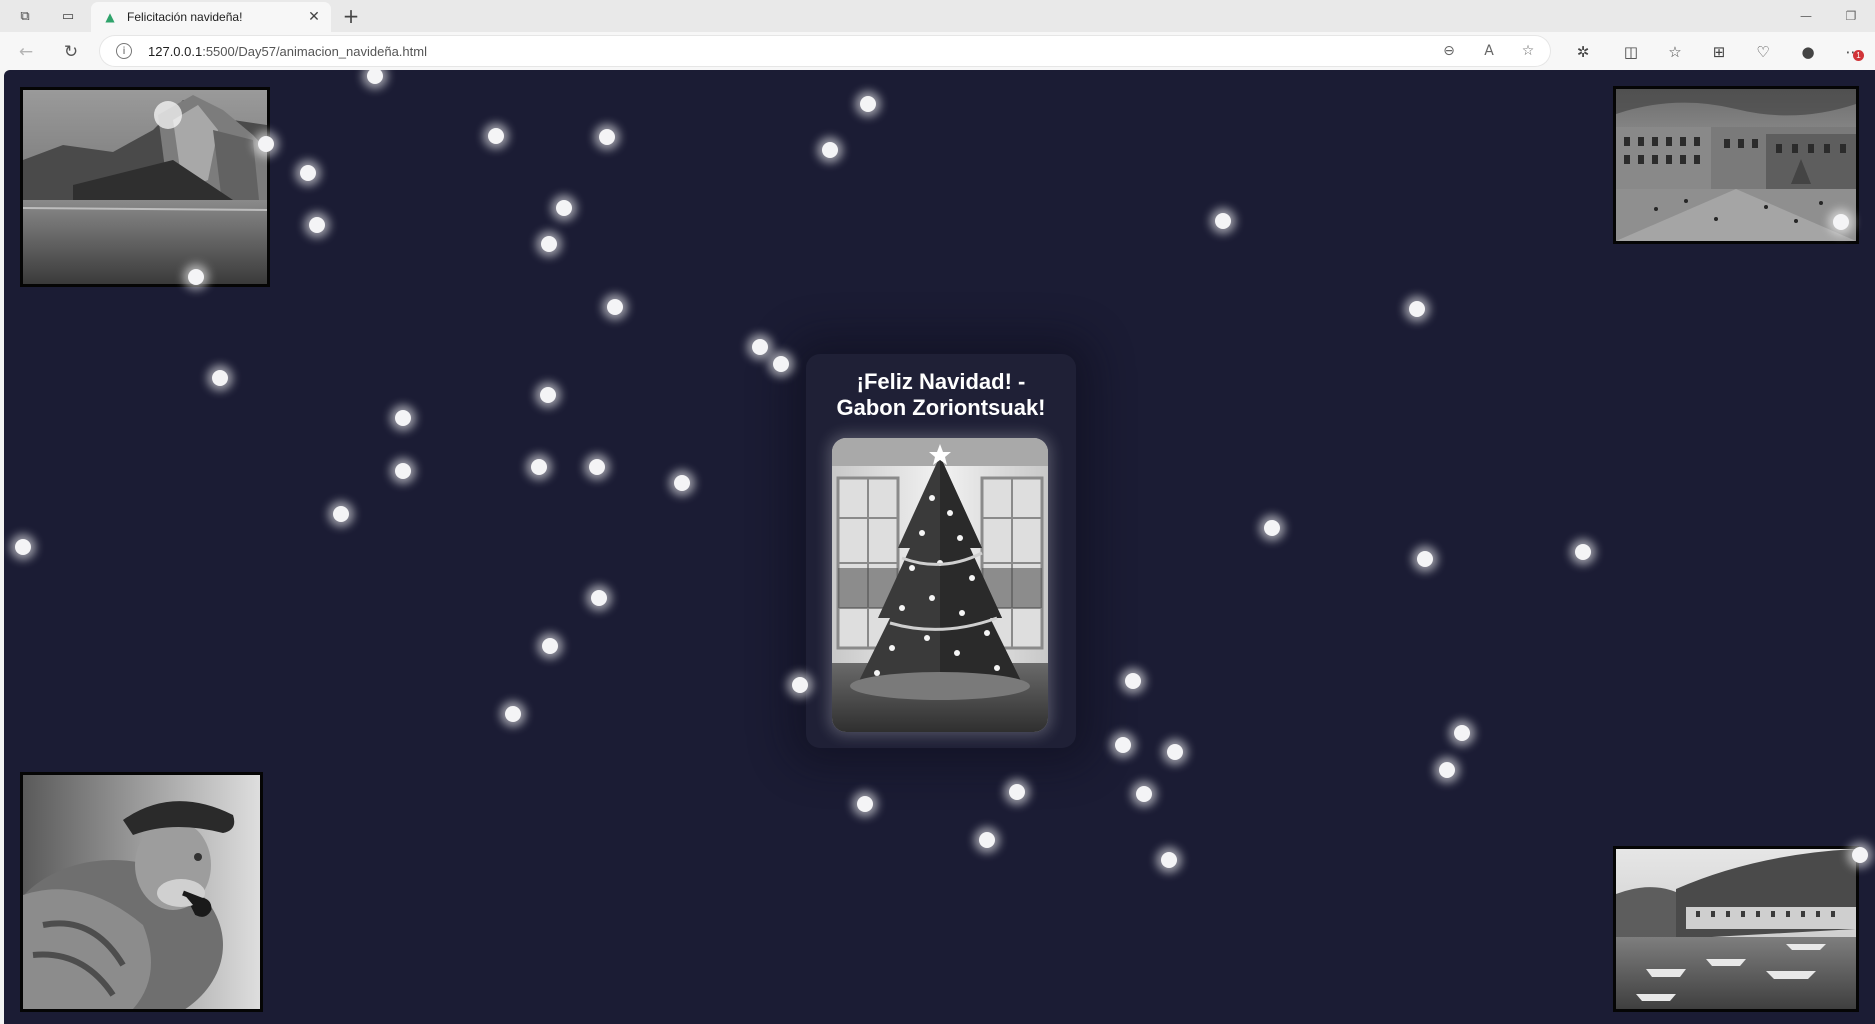 The image size is (1875, 1024). What do you see at coordinates (351, 16) in the screenshot?
I see `new-tab-button: +` at bounding box center [351, 16].